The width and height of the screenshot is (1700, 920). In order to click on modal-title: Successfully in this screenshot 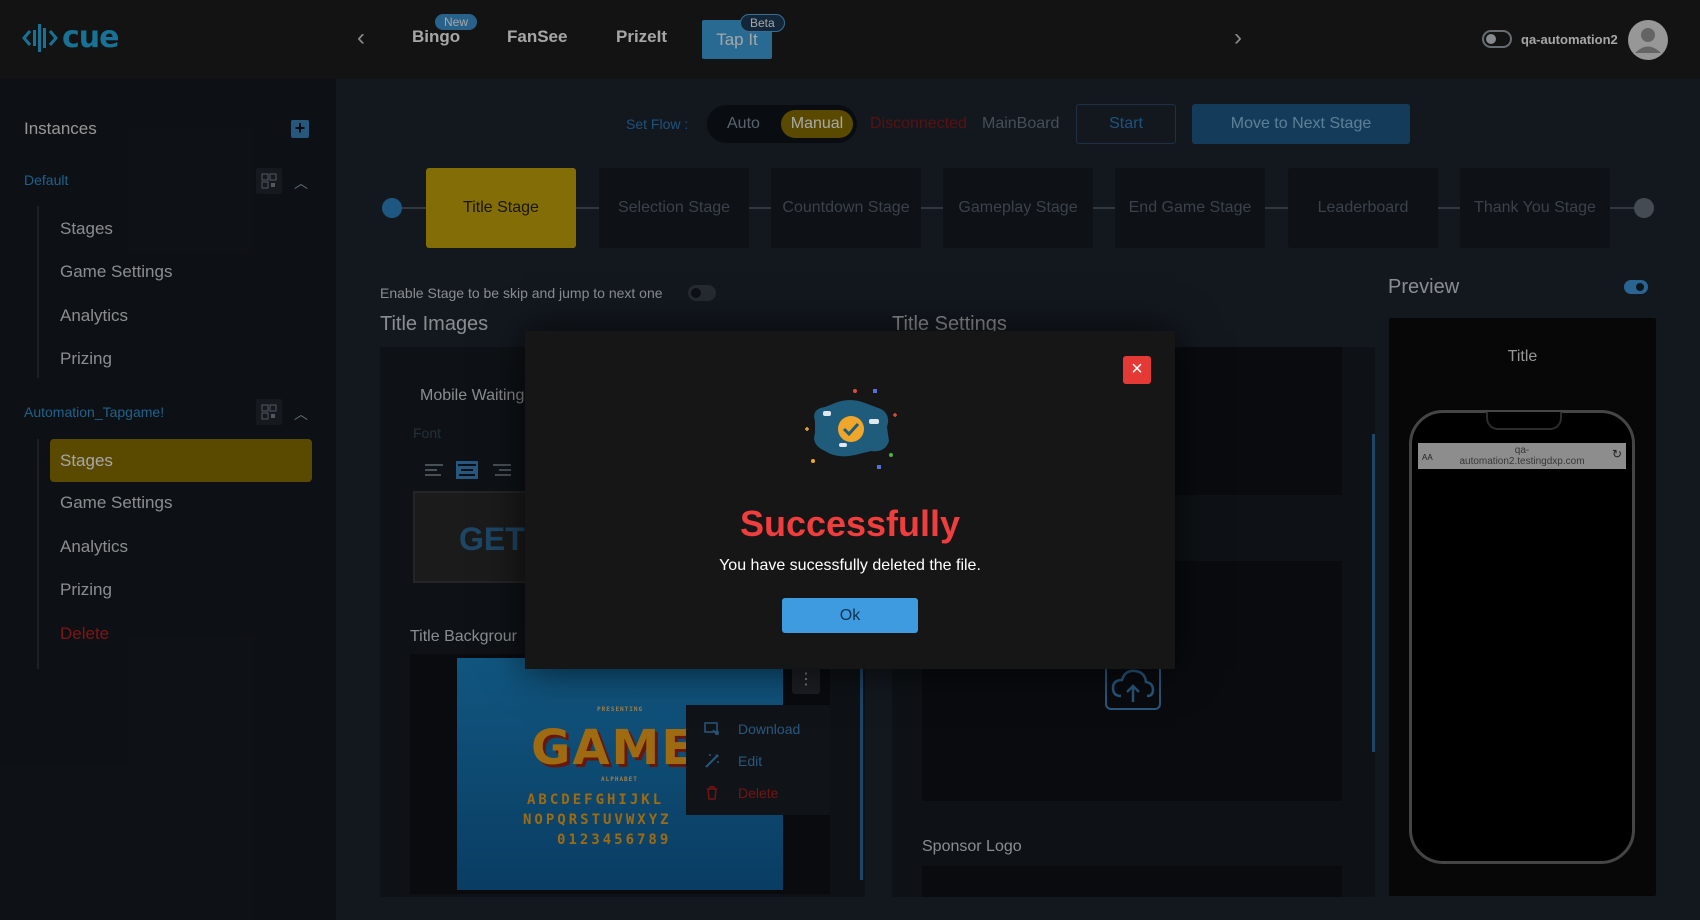, I will do `click(850, 523)`.